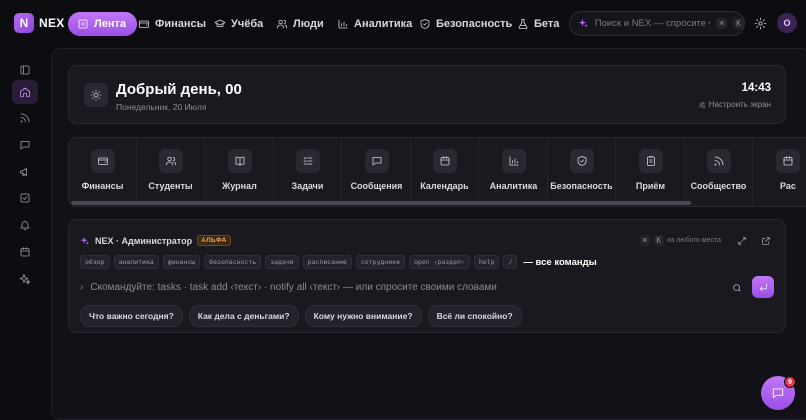 The width and height of the screenshot is (806, 420). I want to click on chat-badge: 9, so click(790, 382).